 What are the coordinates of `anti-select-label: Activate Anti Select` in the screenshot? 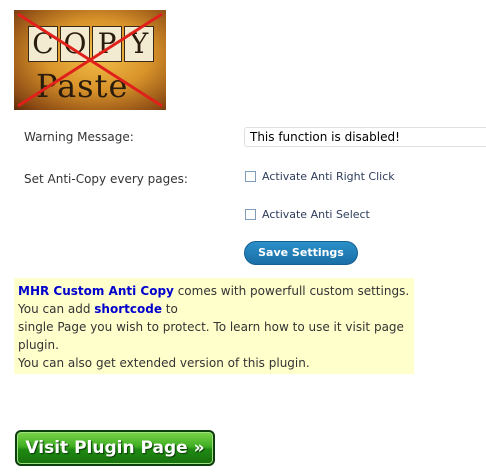 It's located at (316, 214).